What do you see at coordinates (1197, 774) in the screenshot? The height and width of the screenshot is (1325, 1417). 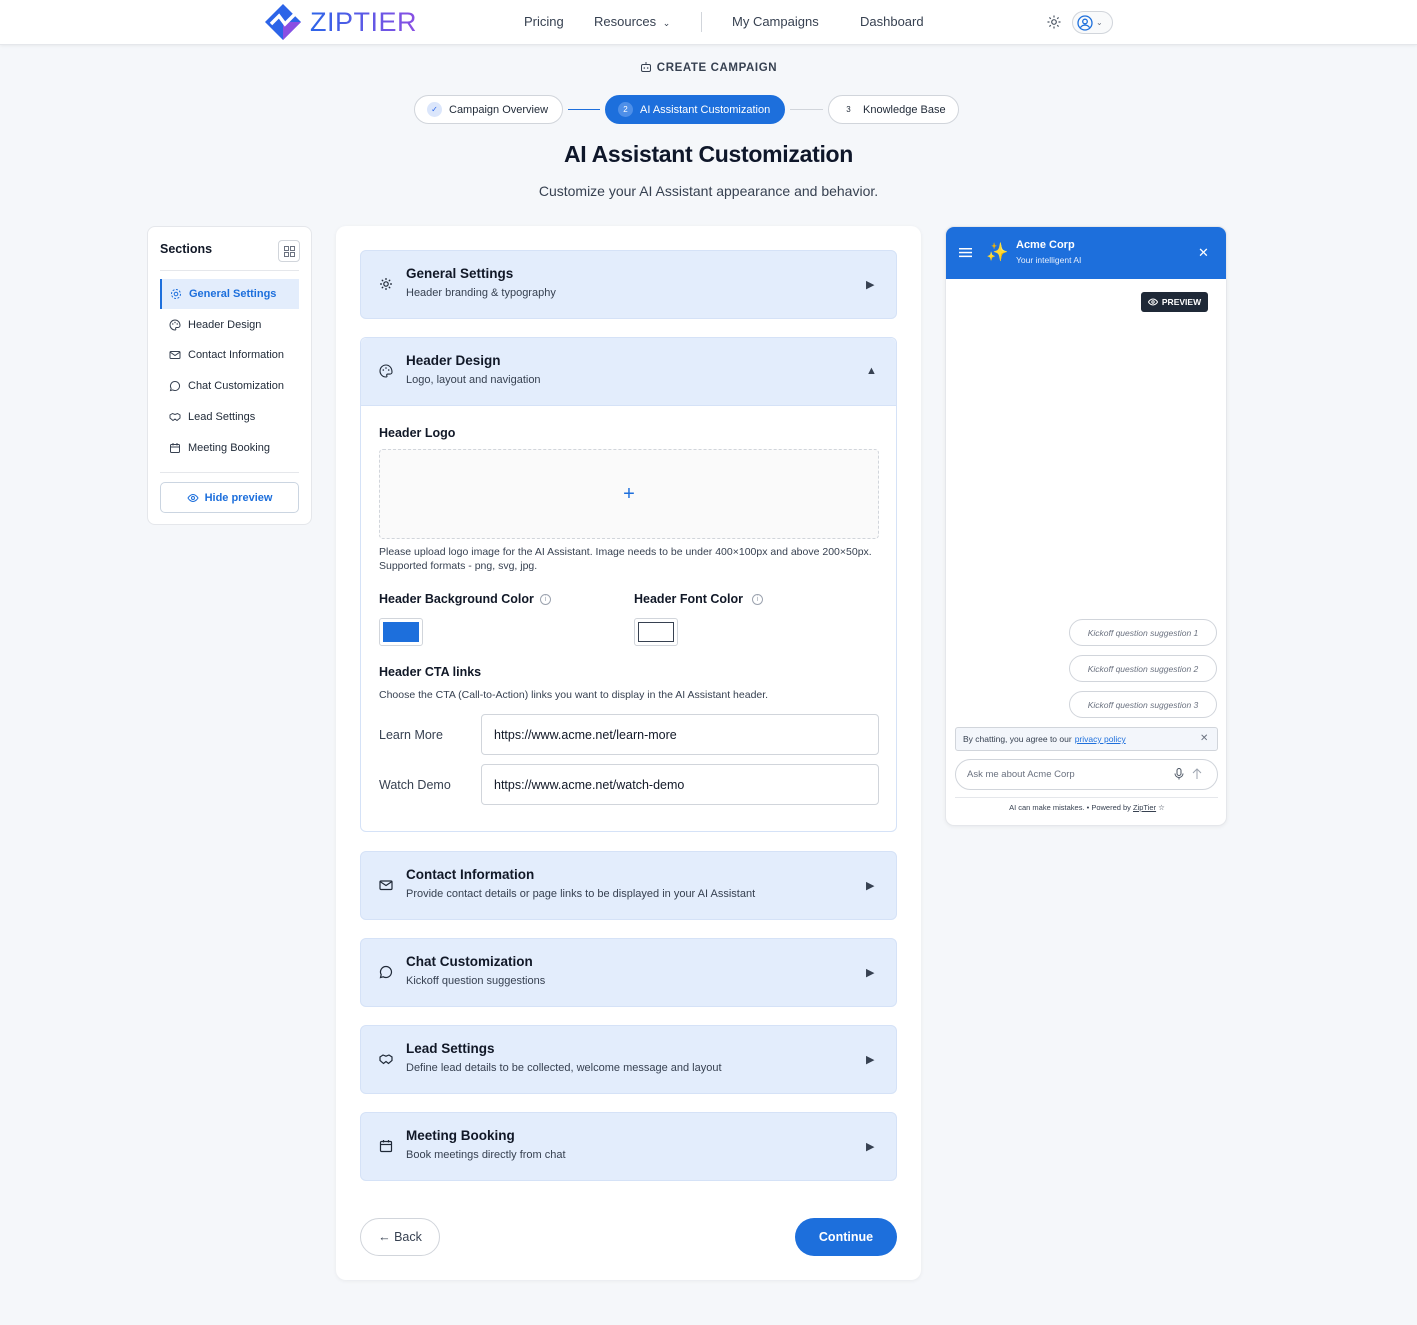 I see `send-arrow-icon` at bounding box center [1197, 774].